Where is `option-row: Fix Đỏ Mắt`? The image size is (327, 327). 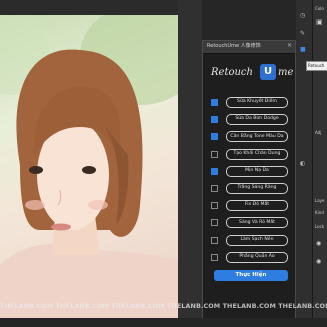 option-row: Fix Đỏ Mắt is located at coordinates (251, 206).